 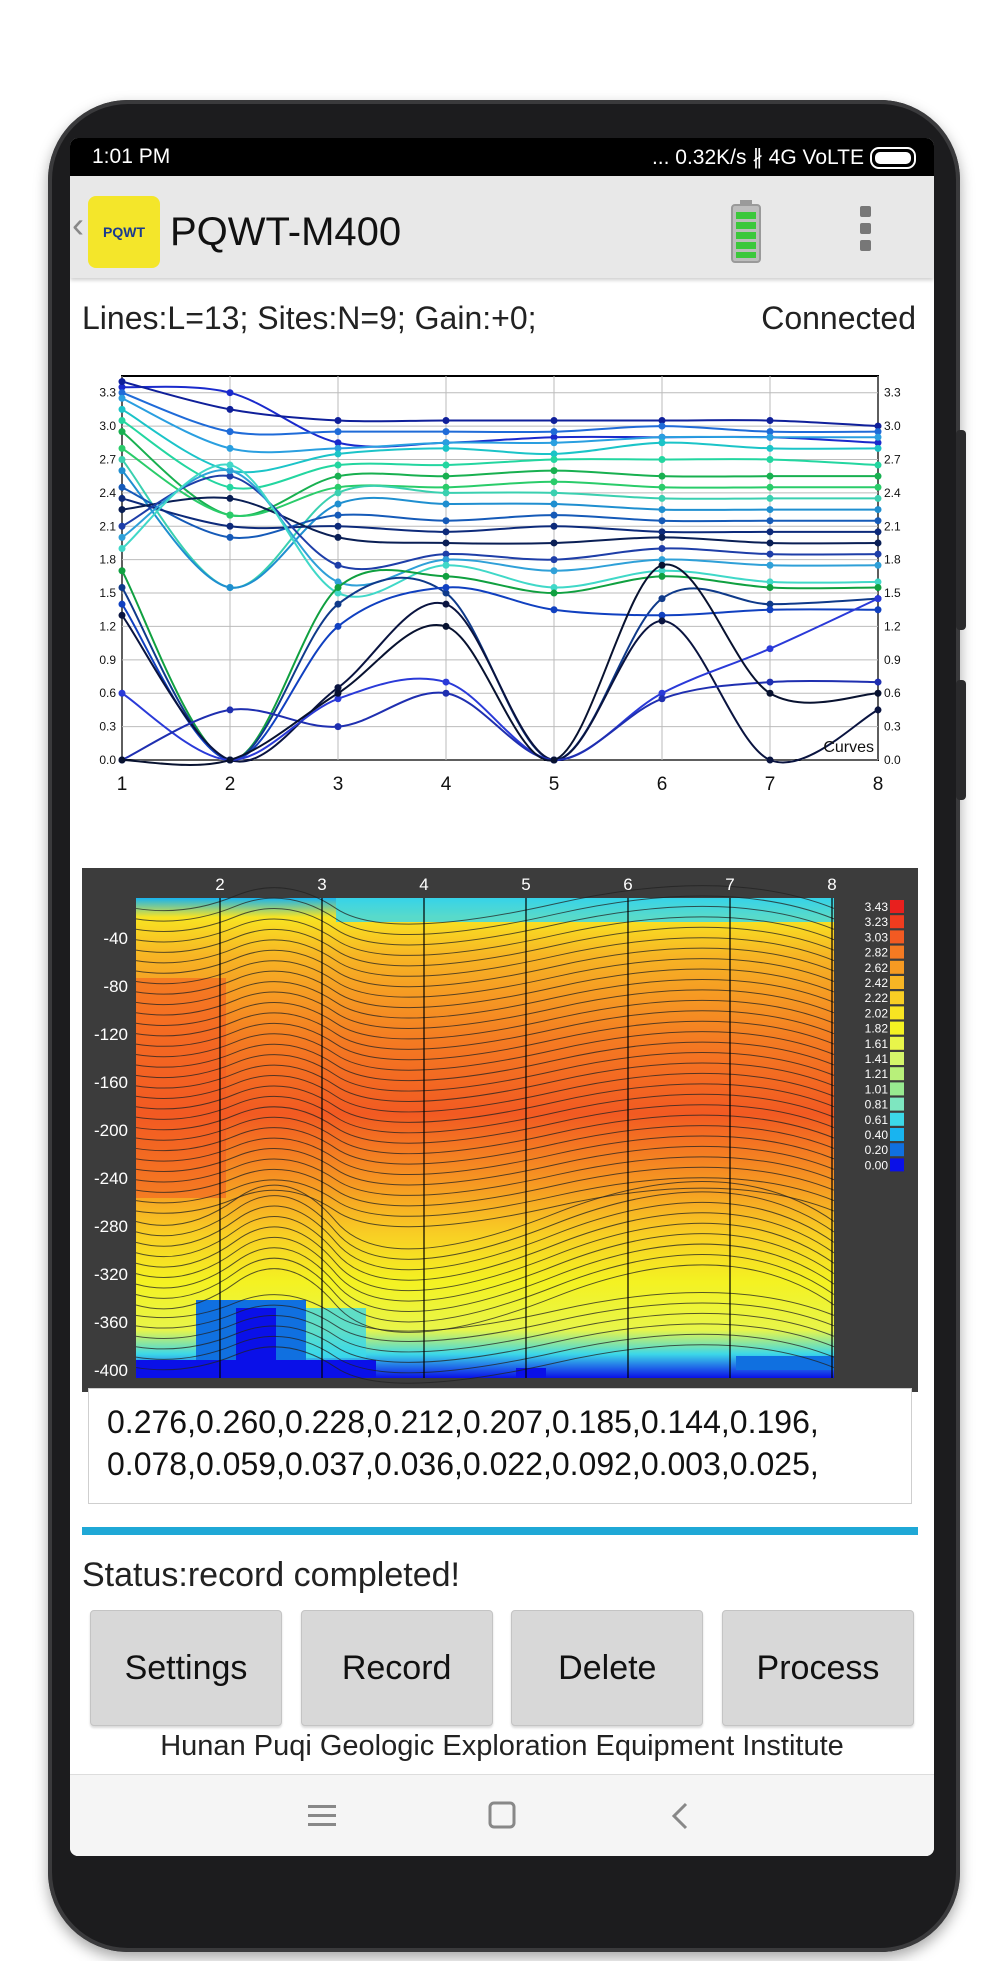 I want to click on record-button: Record, so click(x=396, y=1668).